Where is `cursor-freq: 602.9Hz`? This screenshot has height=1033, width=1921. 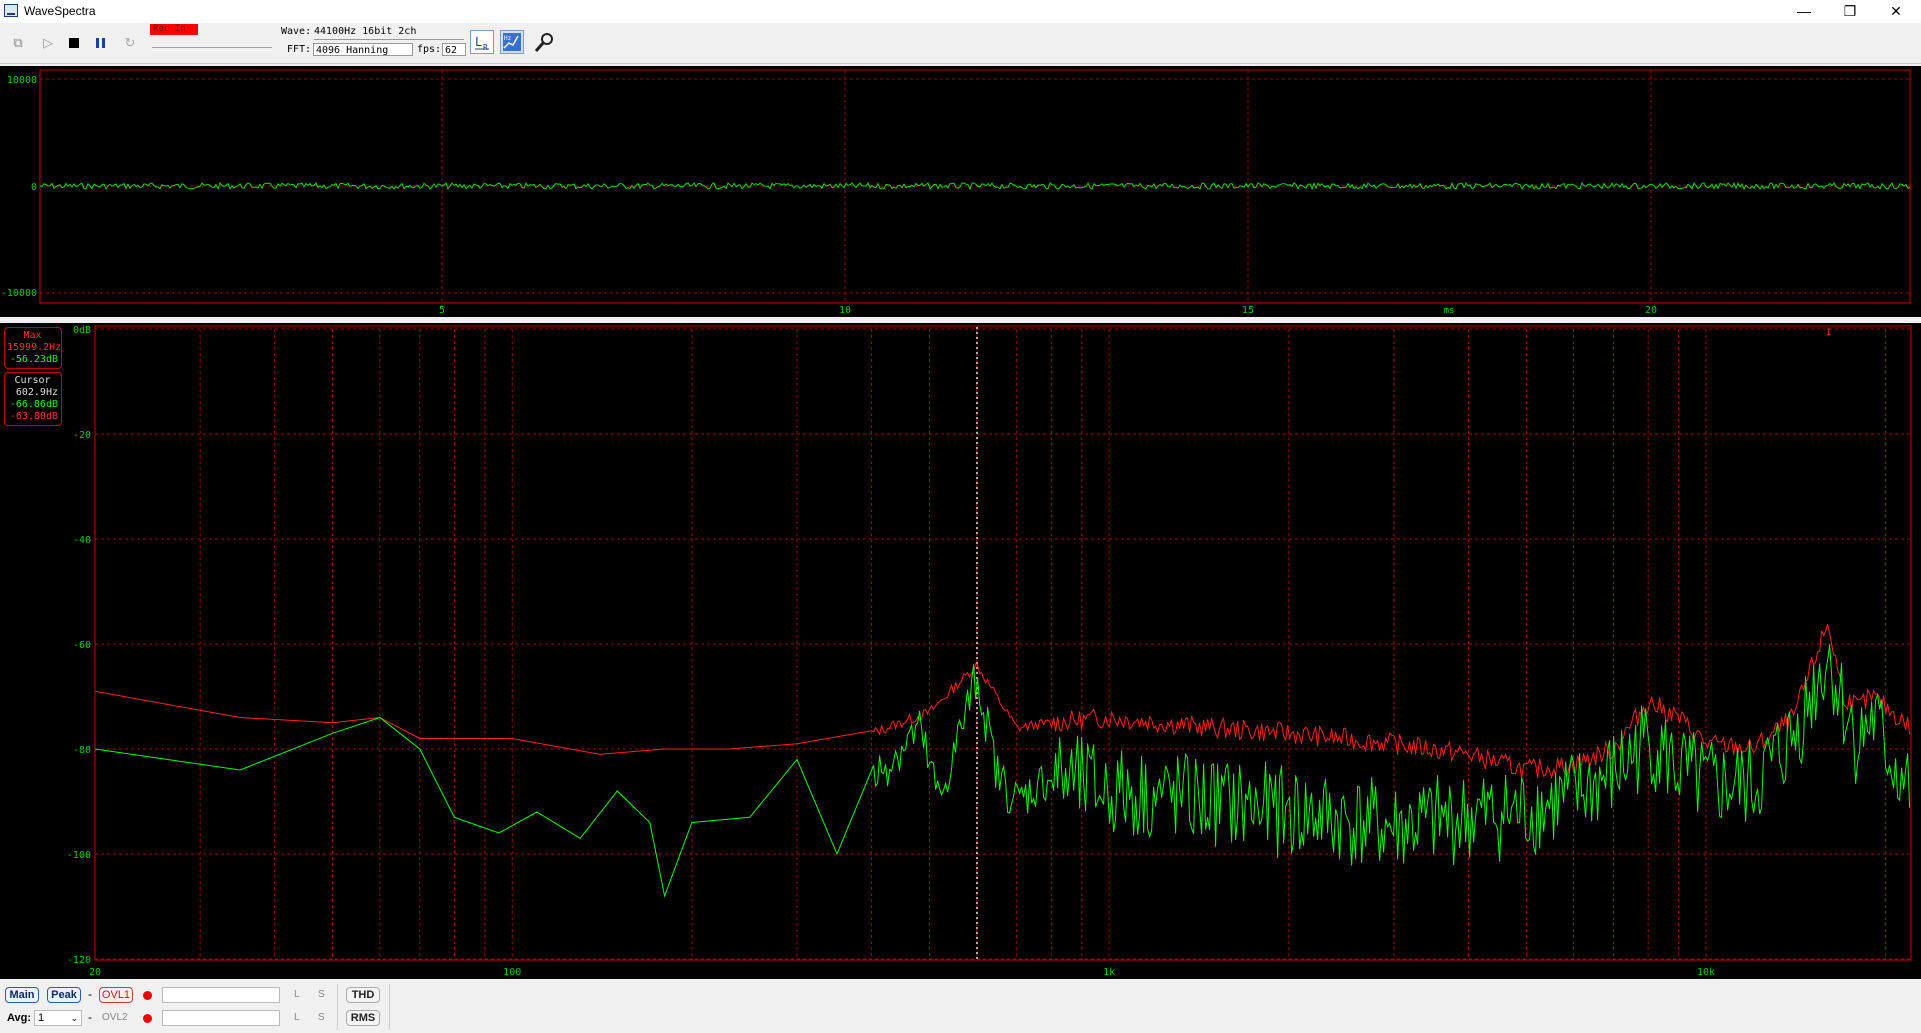 cursor-freq: 602.9Hz is located at coordinates (36, 392).